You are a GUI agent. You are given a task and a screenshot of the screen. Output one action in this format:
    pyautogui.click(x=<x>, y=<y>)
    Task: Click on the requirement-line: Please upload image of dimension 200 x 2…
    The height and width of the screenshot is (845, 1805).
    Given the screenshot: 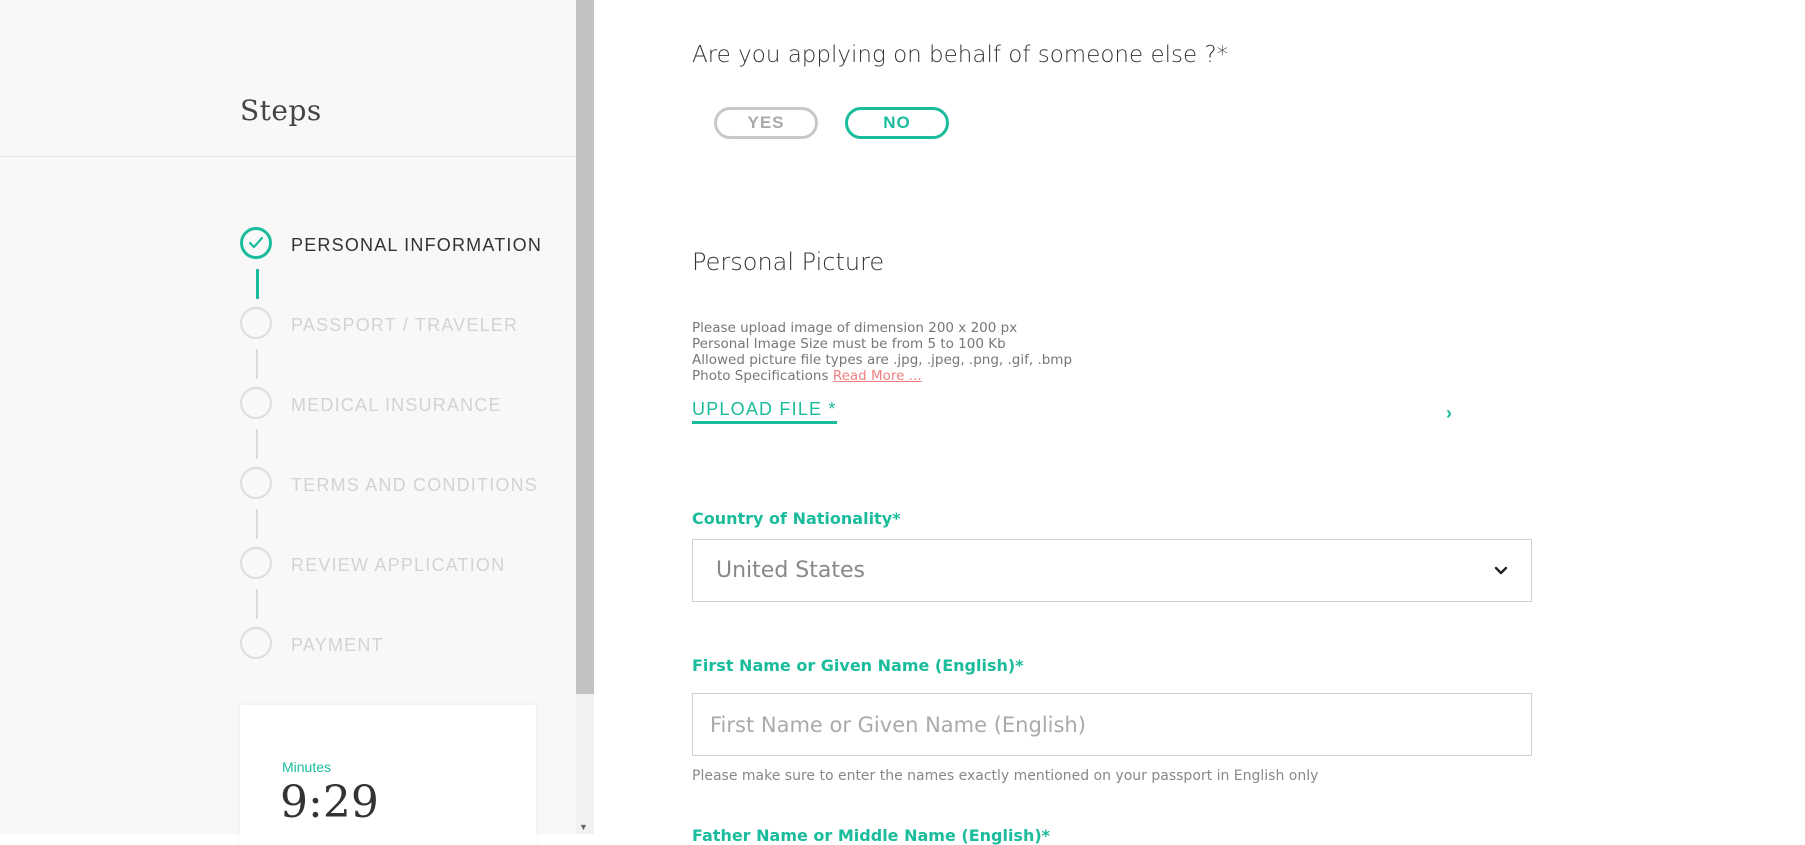 What is the action you would take?
    pyautogui.click(x=855, y=328)
    